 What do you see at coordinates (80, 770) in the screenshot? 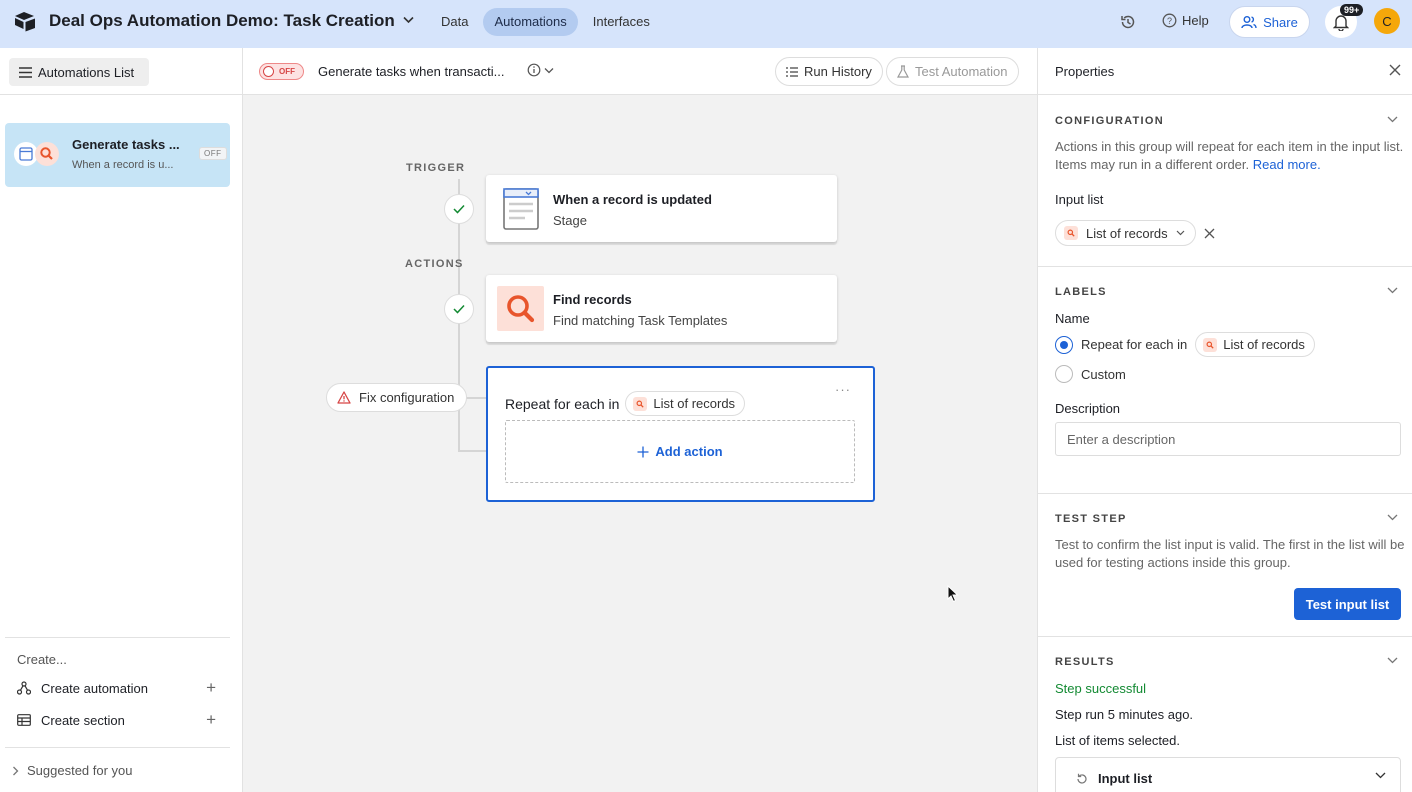
I see `suggested-label: Suggested for you` at bounding box center [80, 770].